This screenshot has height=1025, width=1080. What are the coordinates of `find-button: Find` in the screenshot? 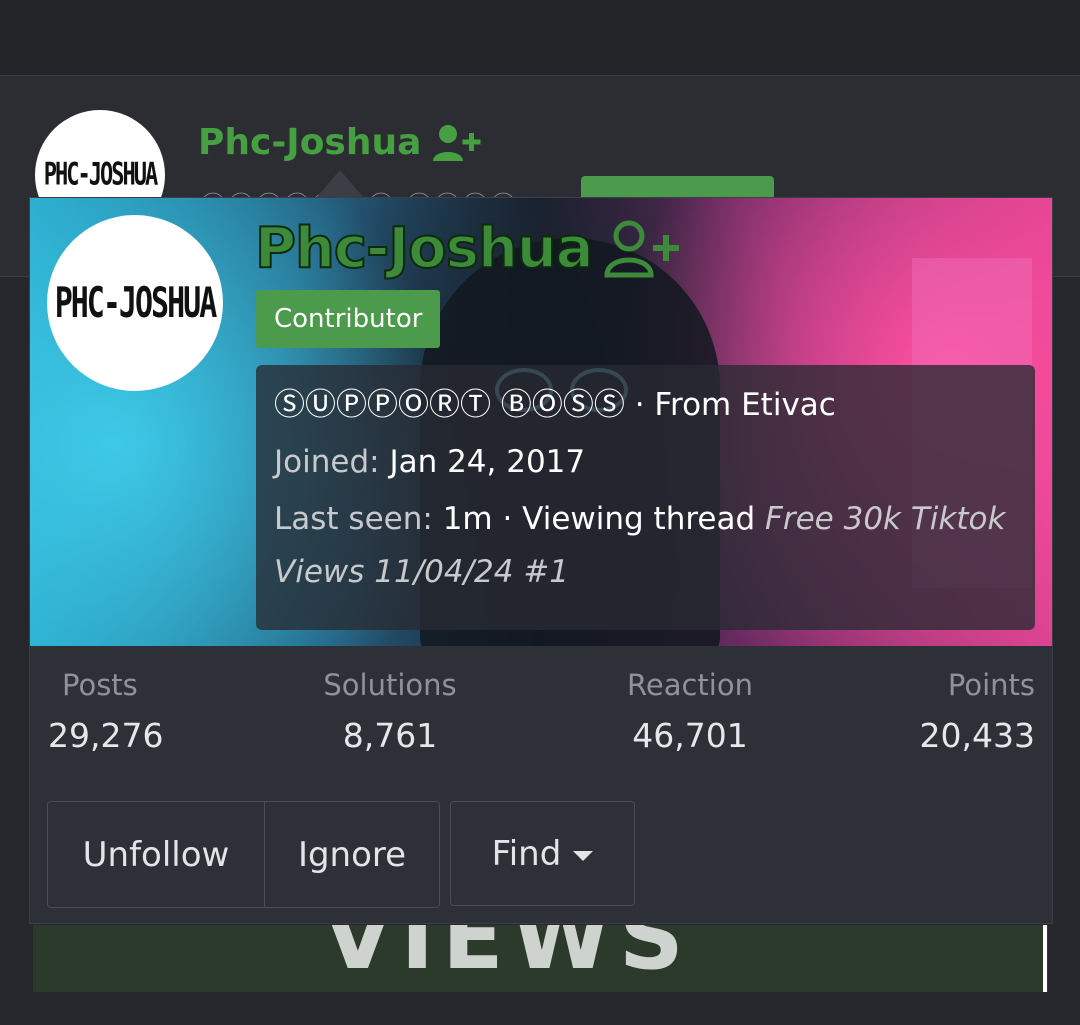 It's located at (542, 853).